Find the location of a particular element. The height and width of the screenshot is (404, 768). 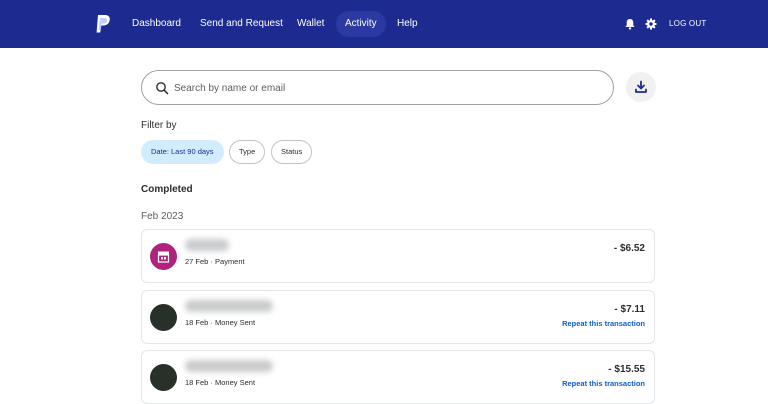

filter-by-label: Filter by is located at coordinates (159, 125).